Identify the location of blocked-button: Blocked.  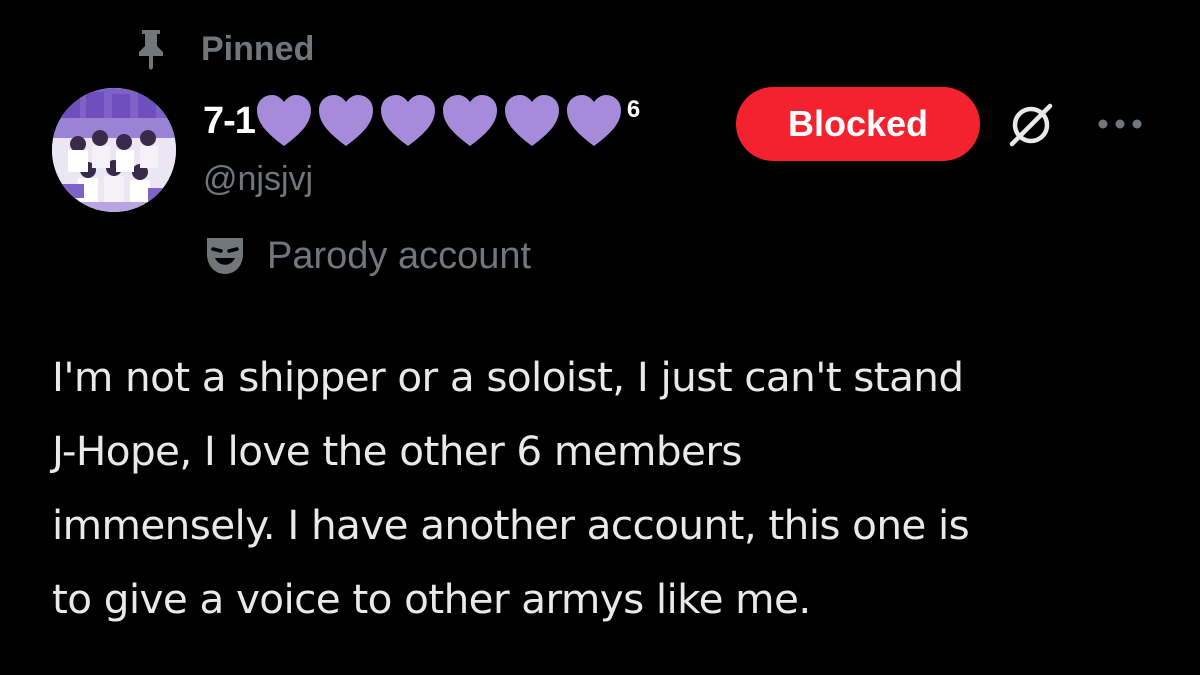
(858, 124).